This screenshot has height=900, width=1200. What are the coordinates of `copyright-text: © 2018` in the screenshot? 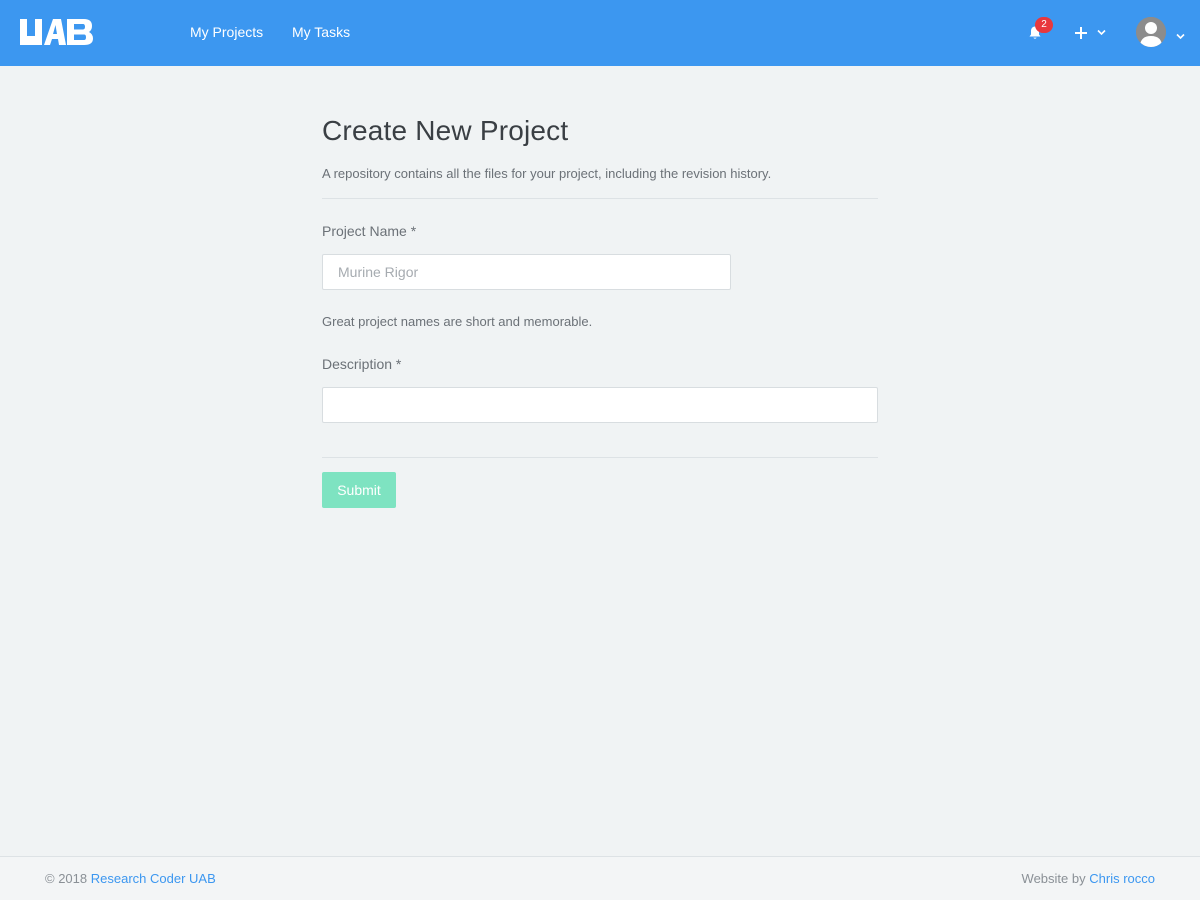 It's located at (66, 878).